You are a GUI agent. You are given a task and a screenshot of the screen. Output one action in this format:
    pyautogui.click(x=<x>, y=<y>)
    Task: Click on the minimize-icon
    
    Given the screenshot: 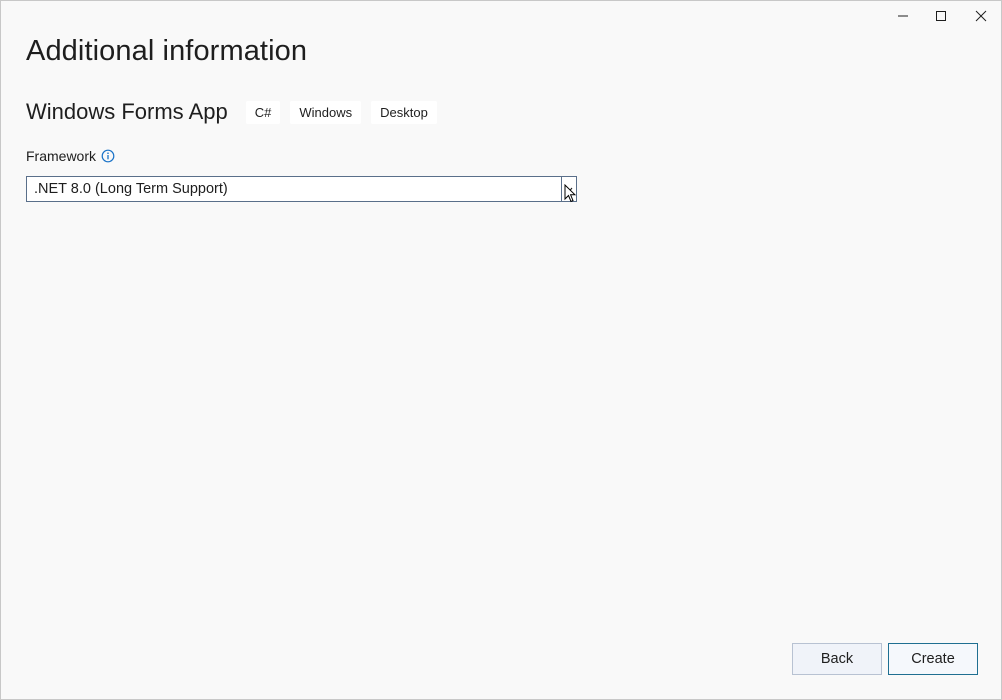 What is the action you would take?
    pyautogui.click(x=903, y=16)
    